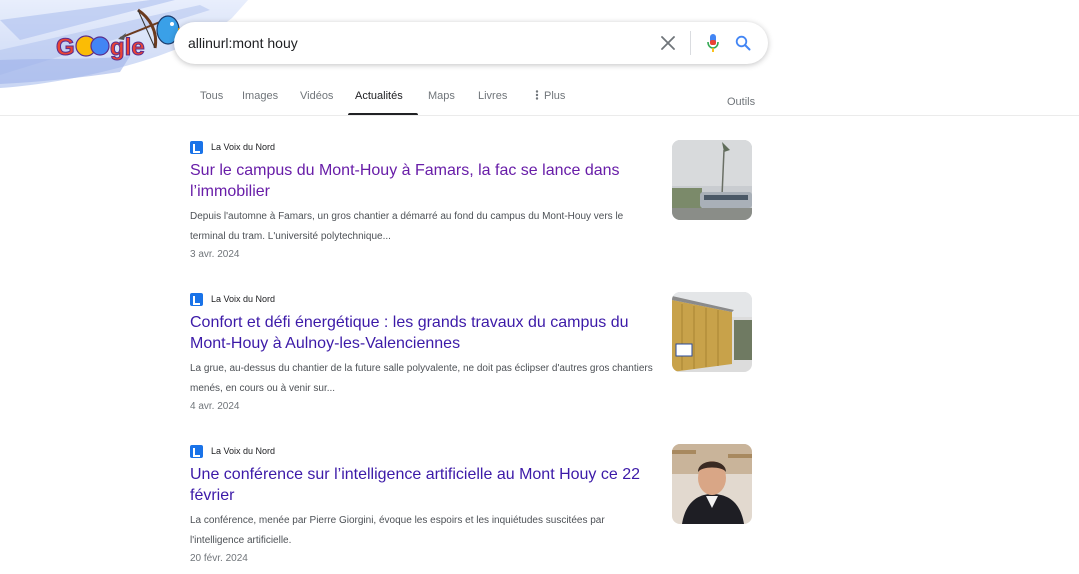 The image size is (1079, 574). I want to click on voice-search-button, so click(713, 43).